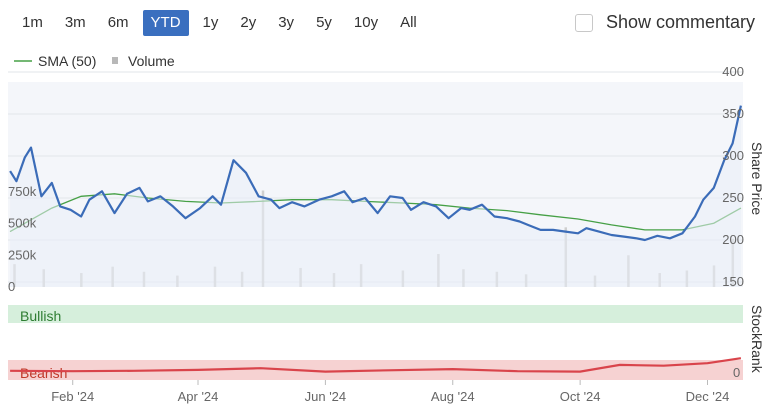 Image resolution: width=768 pixels, height=405 pixels. What do you see at coordinates (733, 281) in the screenshot?
I see `price-tick-label: 150` at bounding box center [733, 281].